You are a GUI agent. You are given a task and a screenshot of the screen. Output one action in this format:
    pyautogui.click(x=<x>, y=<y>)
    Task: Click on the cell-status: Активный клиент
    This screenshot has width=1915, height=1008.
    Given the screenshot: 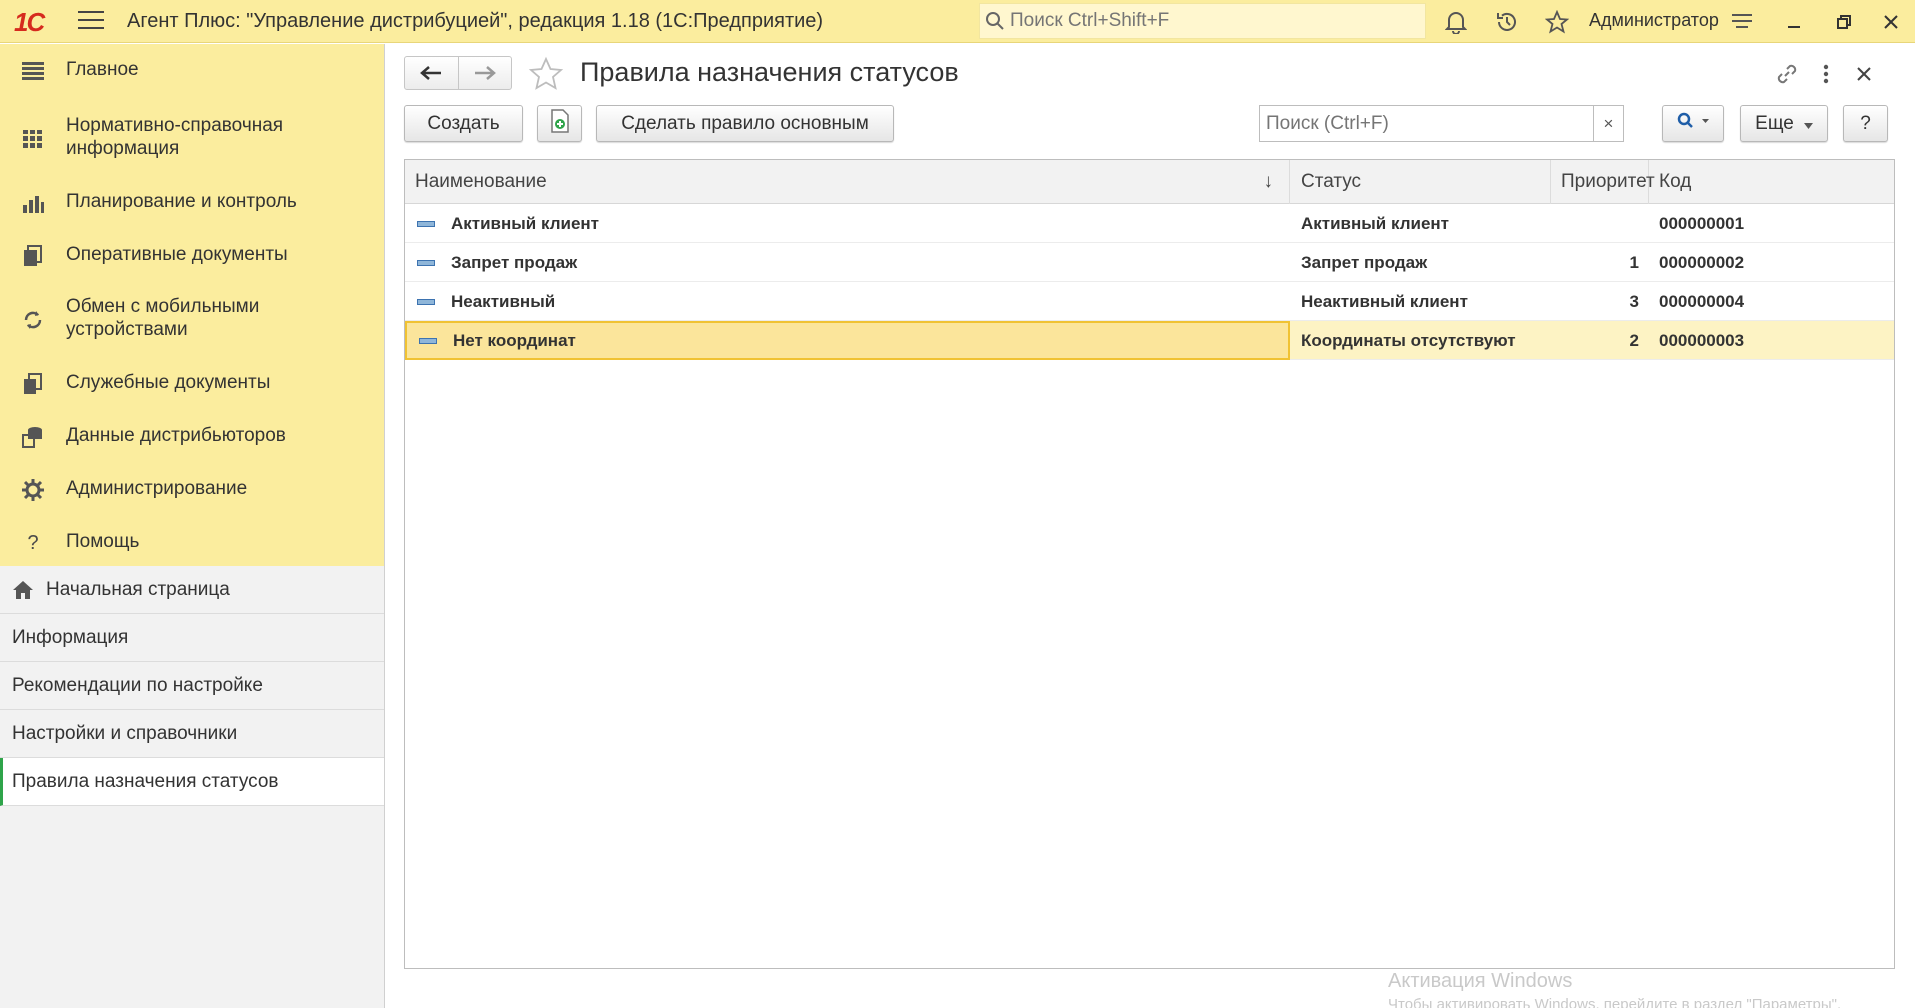 What is the action you would take?
    pyautogui.click(x=1375, y=223)
    